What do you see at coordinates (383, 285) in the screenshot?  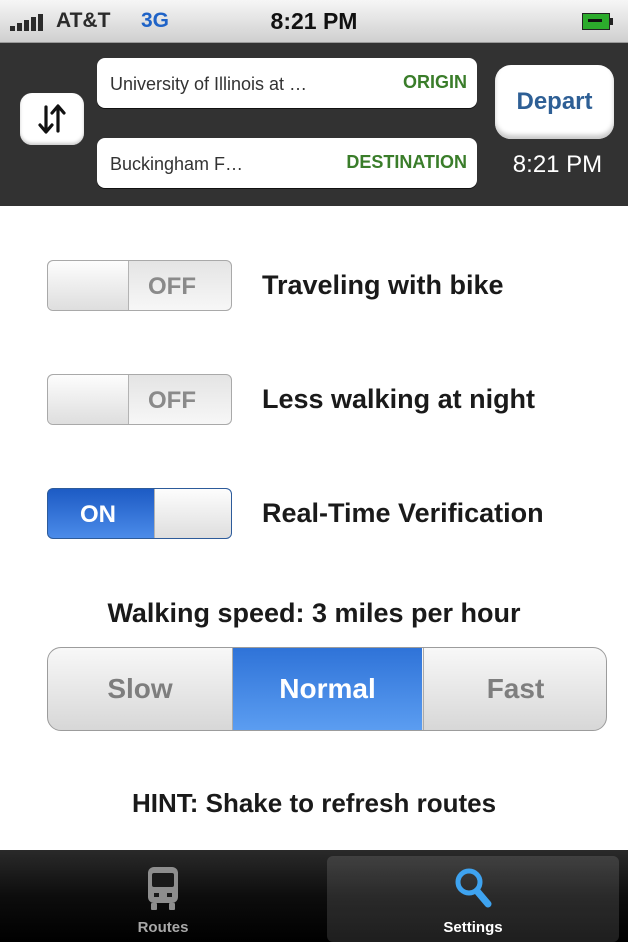 I see `bike-option-label: Traveling with bike` at bounding box center [383, 285].